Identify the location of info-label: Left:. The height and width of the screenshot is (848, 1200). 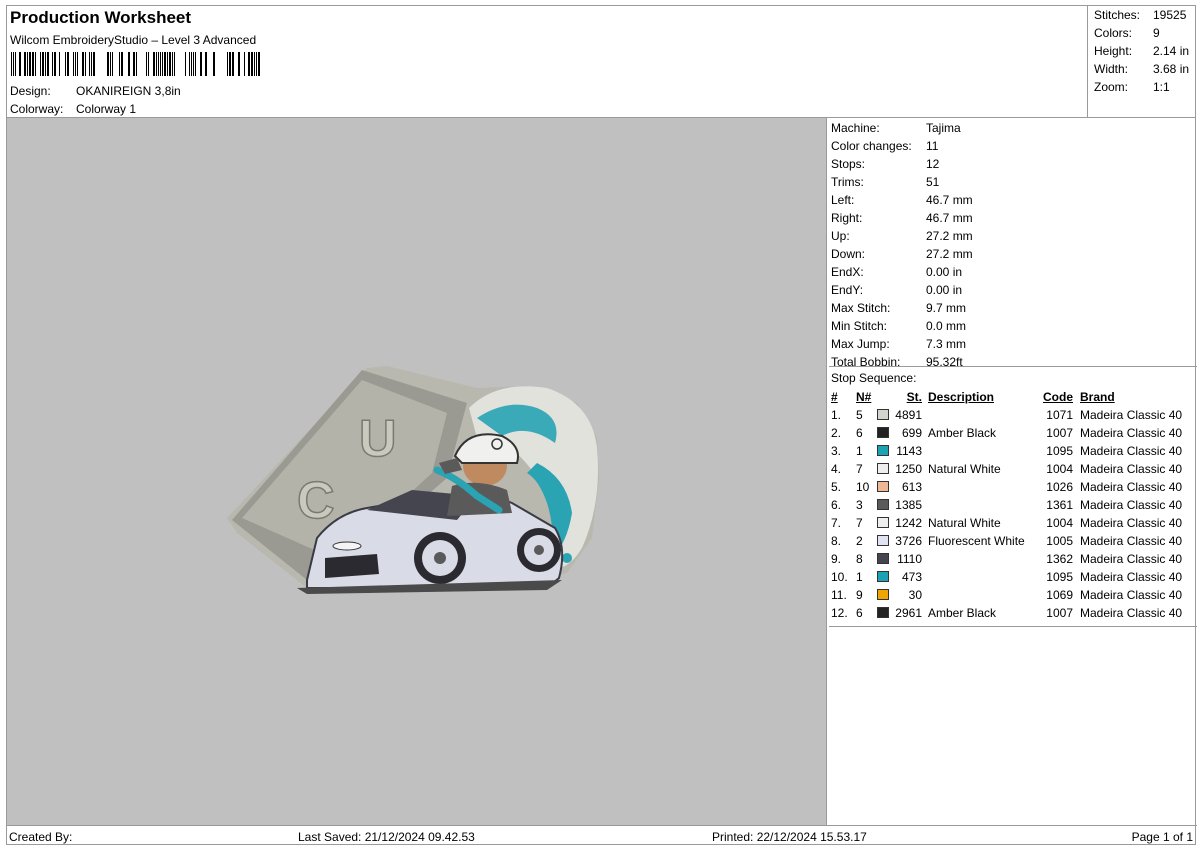
(843, 200).